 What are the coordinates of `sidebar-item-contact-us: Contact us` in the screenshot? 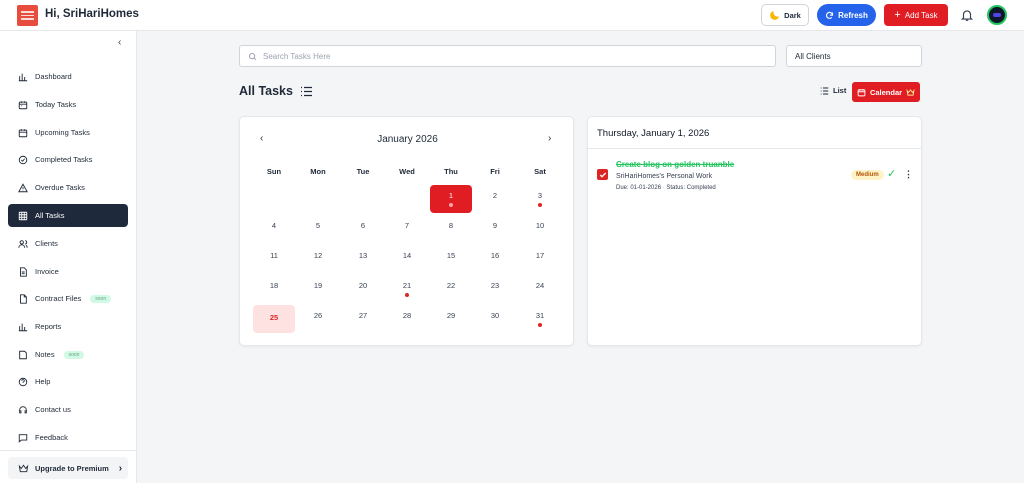 It's located at (68, 409).